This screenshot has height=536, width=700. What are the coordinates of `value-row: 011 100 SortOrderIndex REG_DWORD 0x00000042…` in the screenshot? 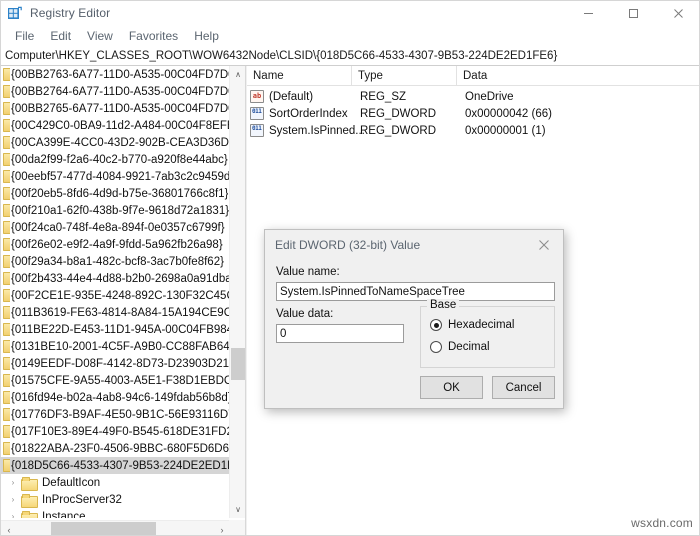 It's located at (473, 113).